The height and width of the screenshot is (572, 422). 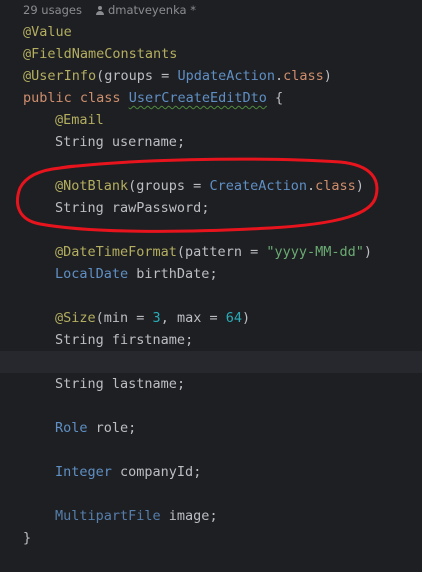 I want to click on code-line-9: @DateTimeFormat(pattern = "yyyy-MM-dd"), so click(x=197, y=252).